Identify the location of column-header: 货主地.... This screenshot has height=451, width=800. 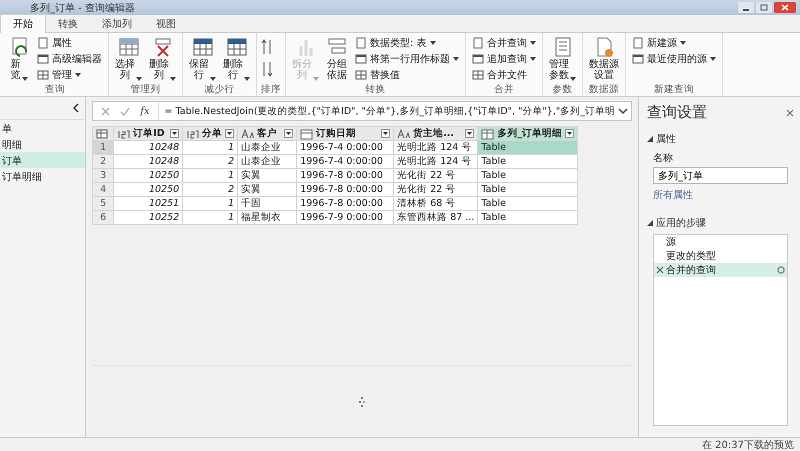
(436, 133).